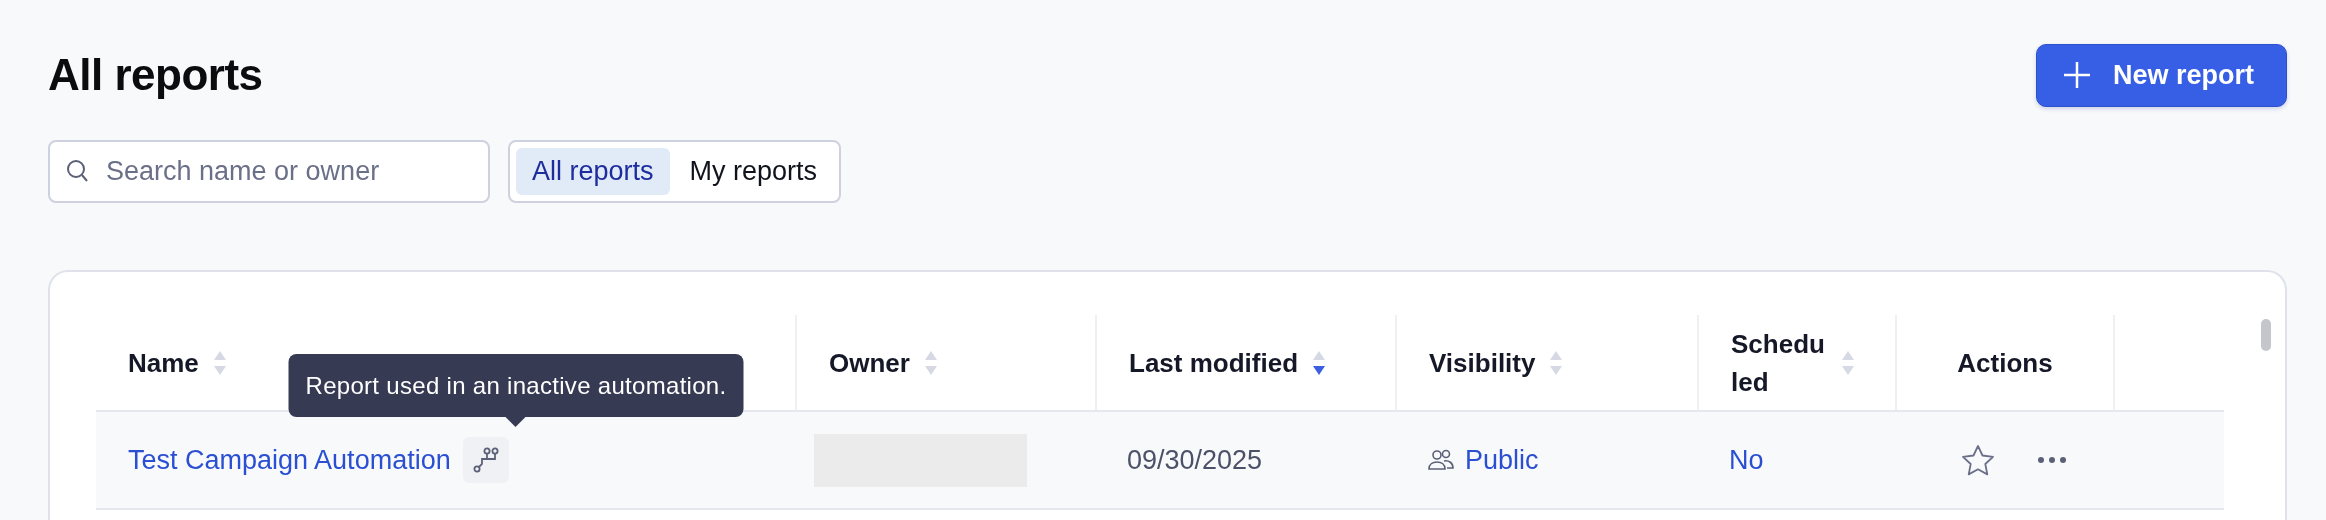 The width and height of the screenshot is (2326, 520). I want to click on report-name-link: Test Campaign Automation, so click(289, 460).